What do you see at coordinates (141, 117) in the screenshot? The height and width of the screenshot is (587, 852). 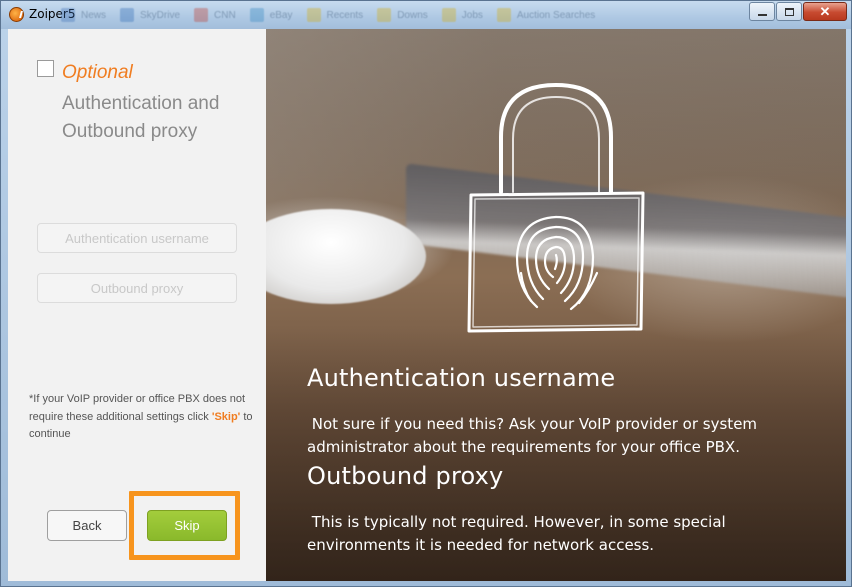 I see `step-title: Authentication and Outbound proxy` at bounding box center [141, 117].